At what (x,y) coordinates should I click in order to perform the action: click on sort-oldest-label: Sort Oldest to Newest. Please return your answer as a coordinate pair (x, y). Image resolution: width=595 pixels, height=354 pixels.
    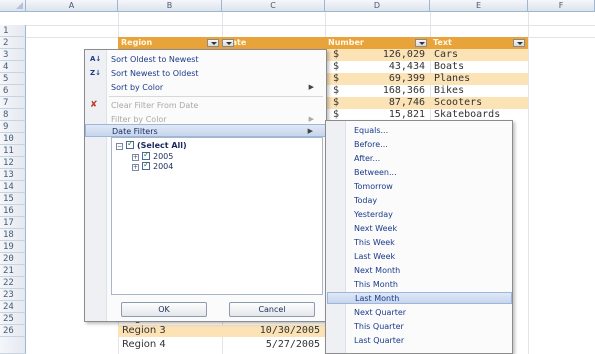
    Looking at the image, I should click on (155, 59).